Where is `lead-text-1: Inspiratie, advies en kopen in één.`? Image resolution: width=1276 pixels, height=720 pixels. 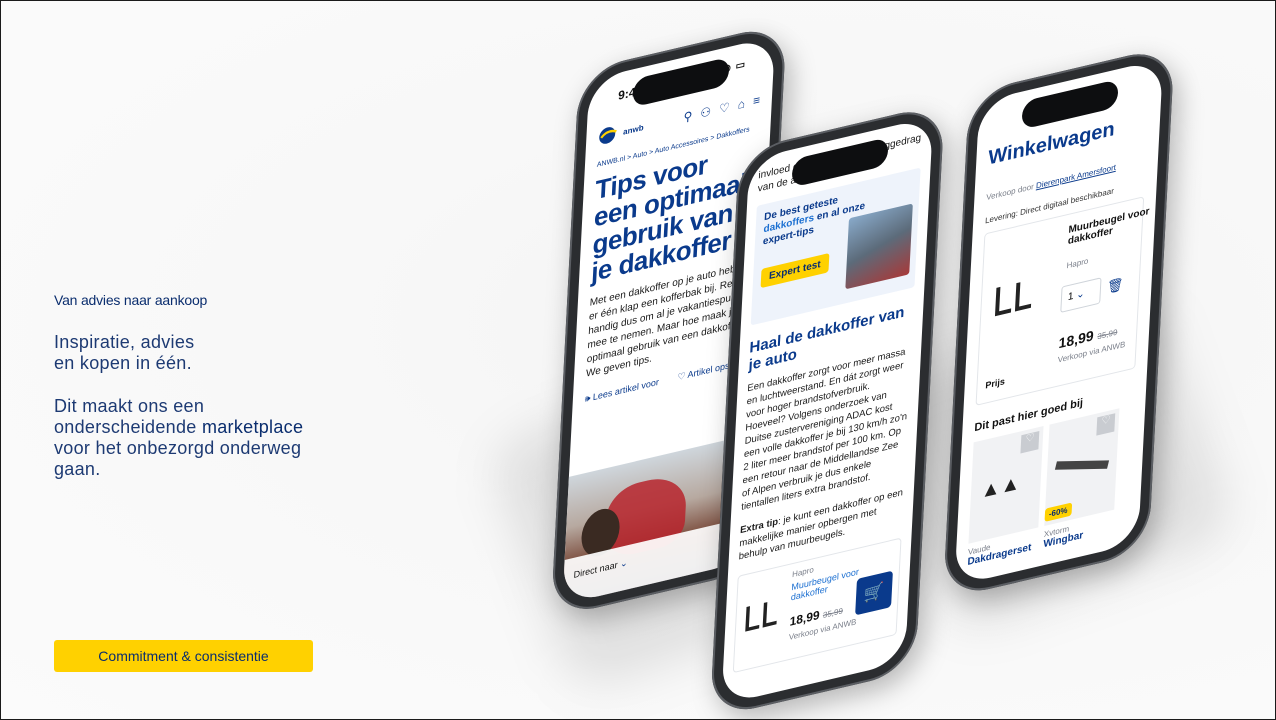
lead-text-1: Inspiratie, advies en kopen in één. is located at coordinates (204, 353).